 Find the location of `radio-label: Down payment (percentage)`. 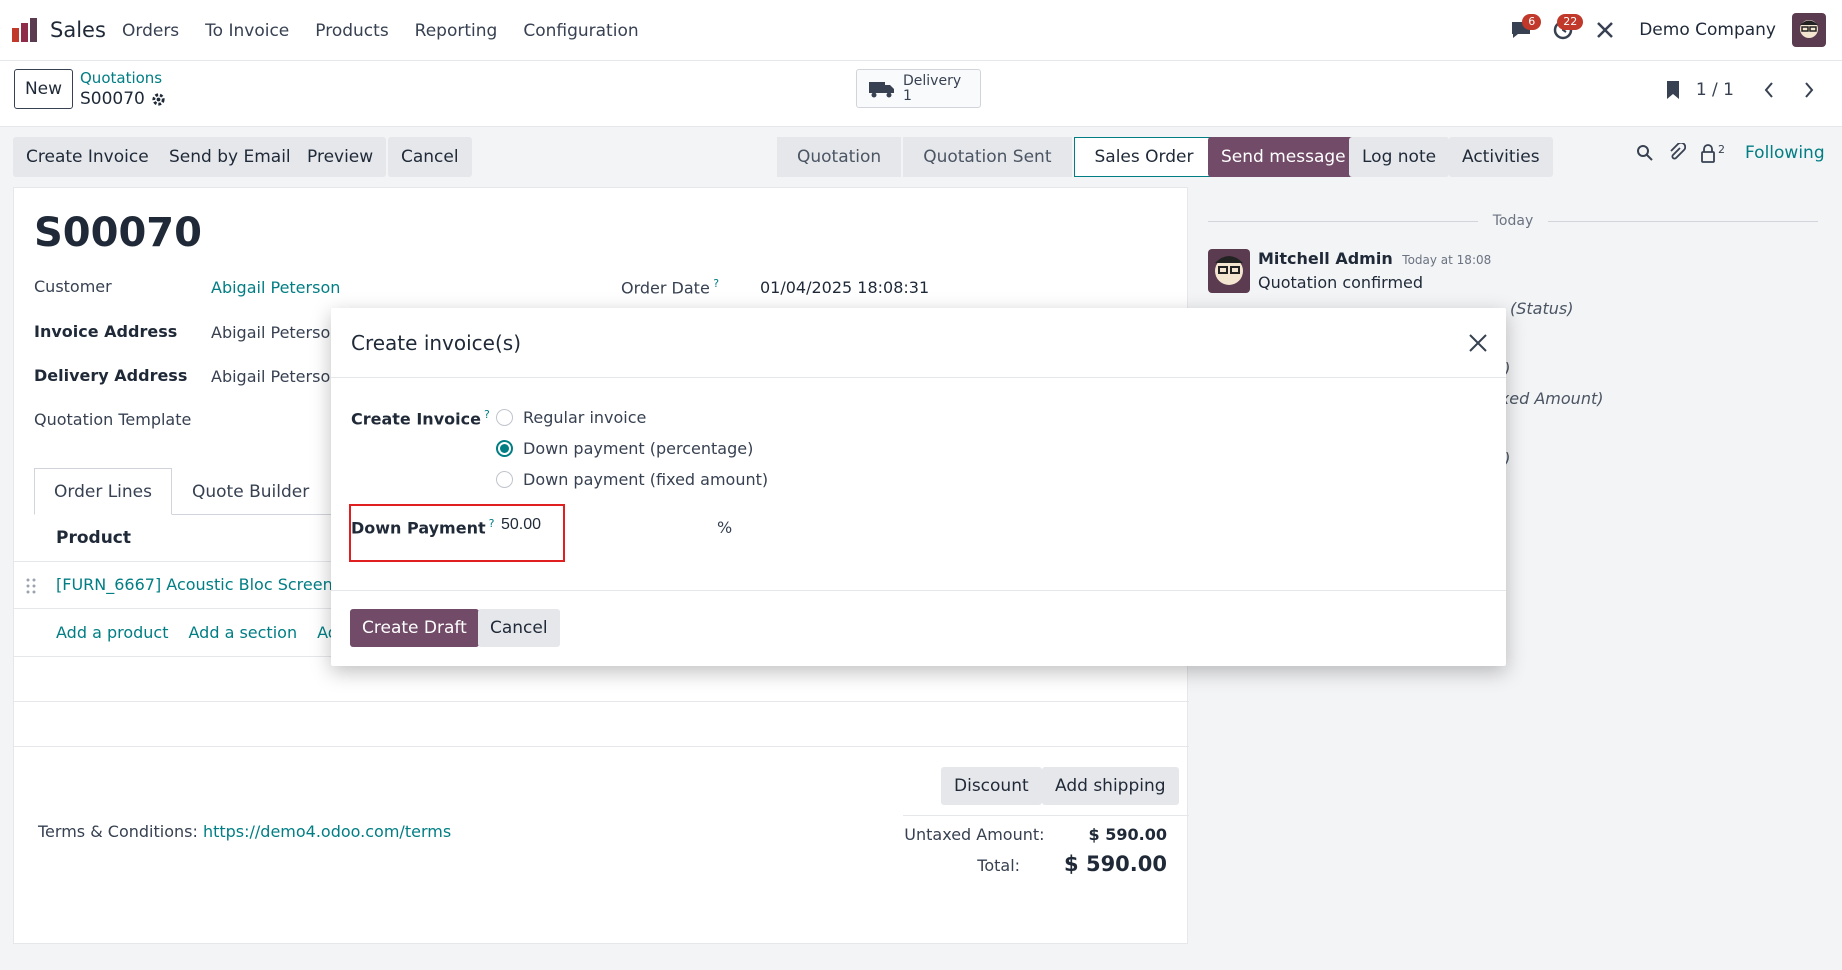

radio-label: Down payment (percentage) is located at coordinates (638, 448).